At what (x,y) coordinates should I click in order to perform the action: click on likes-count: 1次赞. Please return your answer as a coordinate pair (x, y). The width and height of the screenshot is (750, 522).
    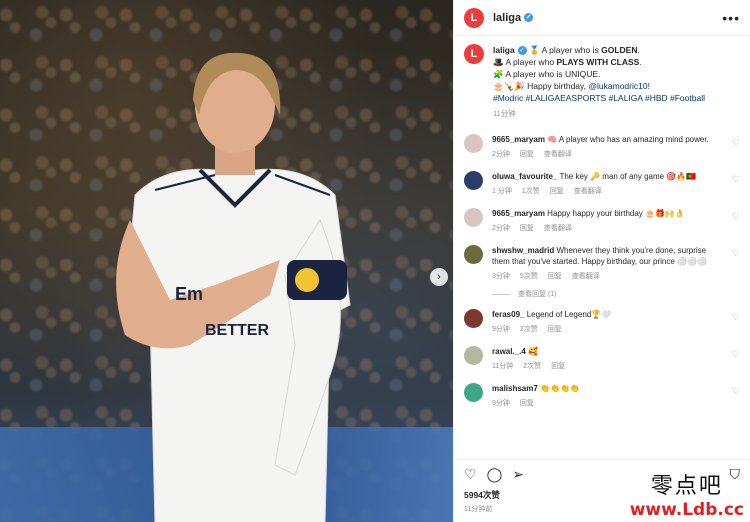
    Looking at the image, I should click on (531, 191).